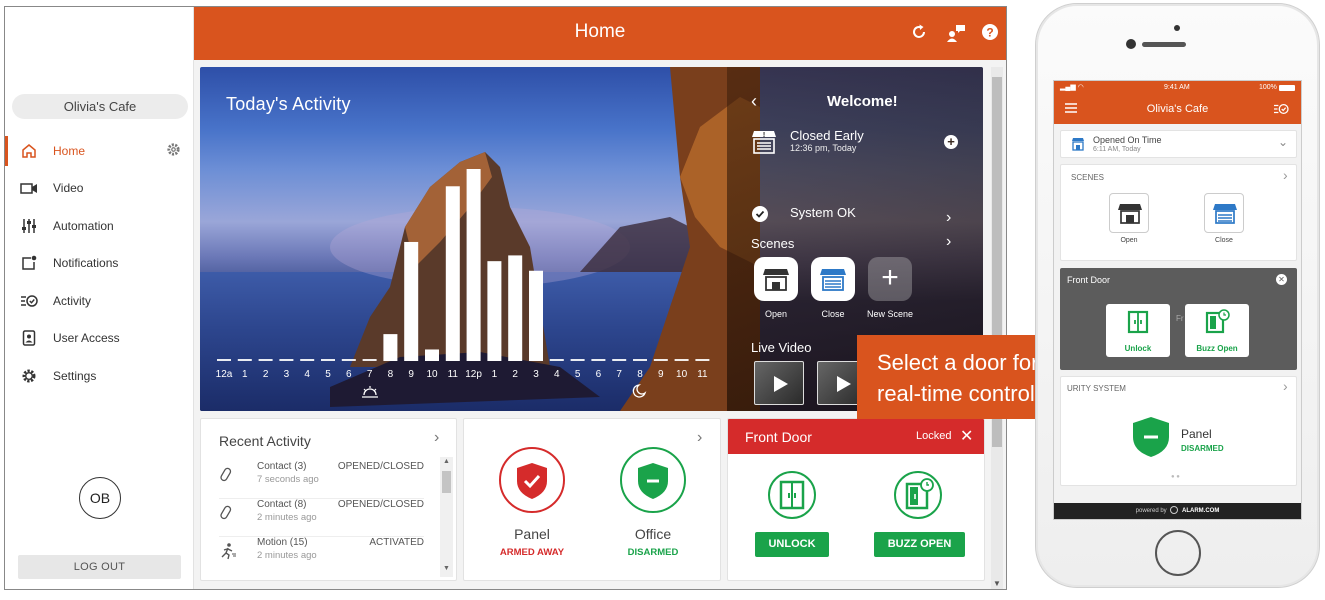 This screenshot has width=1325, height=600. Describe the element at coordinates (100, 106) in the screenshot. I see `location-selector: Olivia's Cafe` at that location.